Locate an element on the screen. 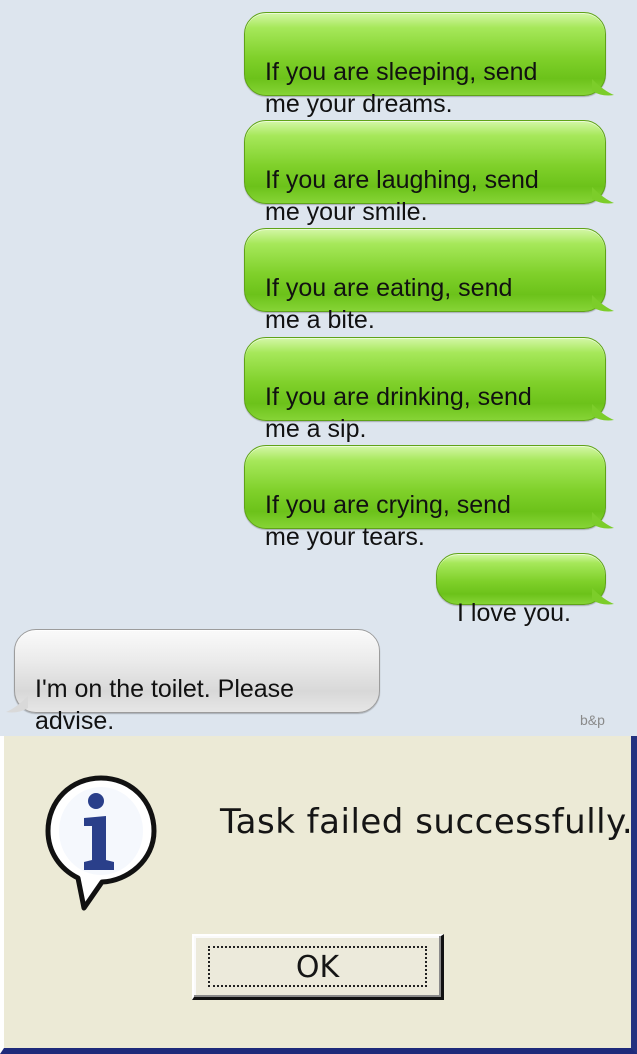  incoming-message-bubble: I'm on the toilet. Please advise. is located at coordinates (193, 682).